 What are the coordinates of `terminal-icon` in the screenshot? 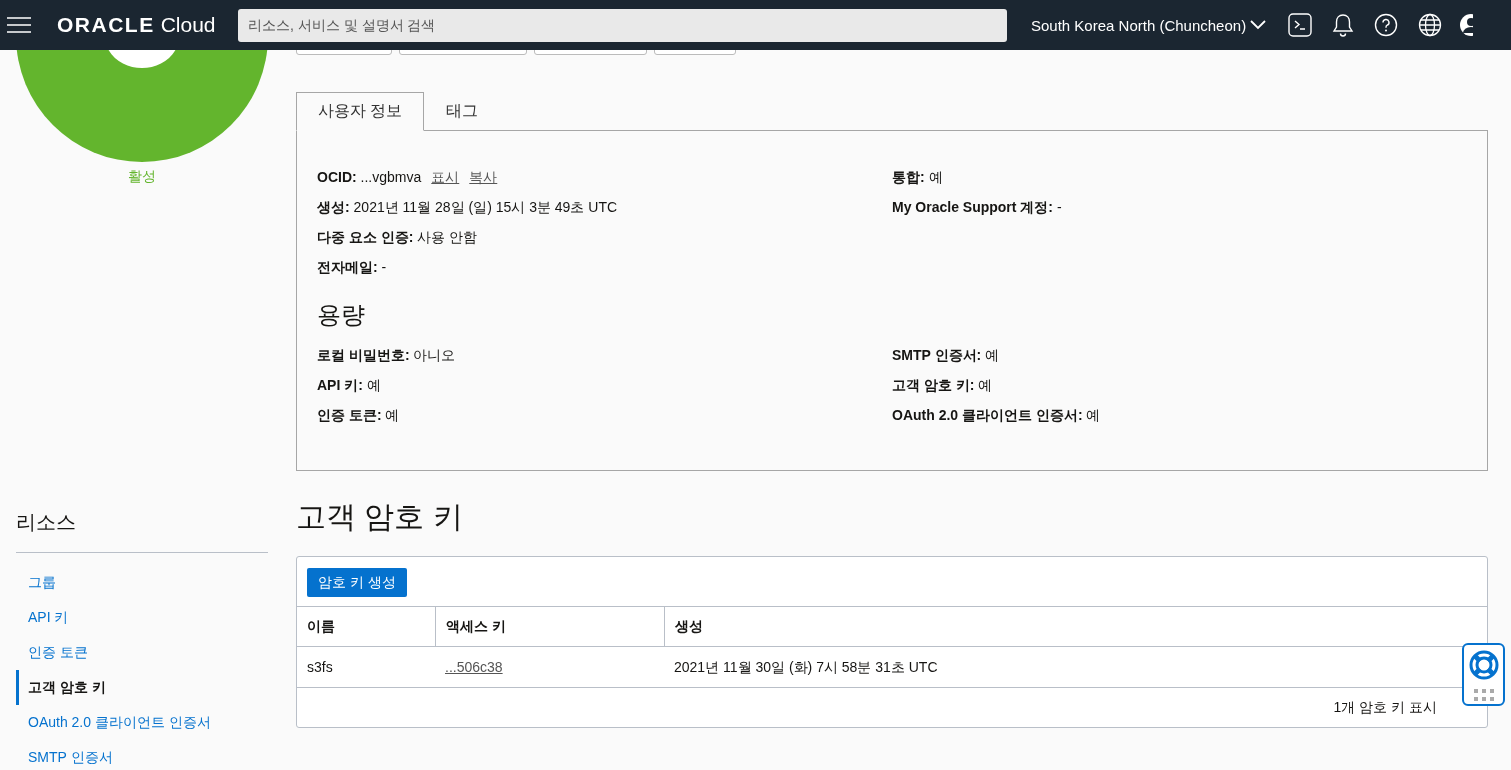 It's located at (1300, 25).